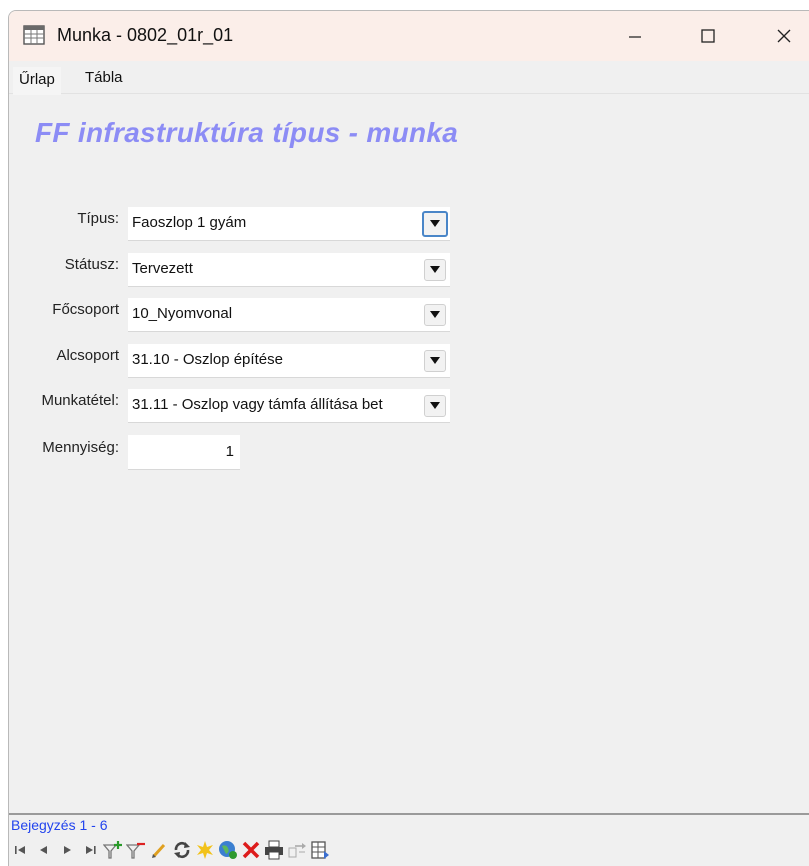  I want to click on next-record-button, so click(67, 850).